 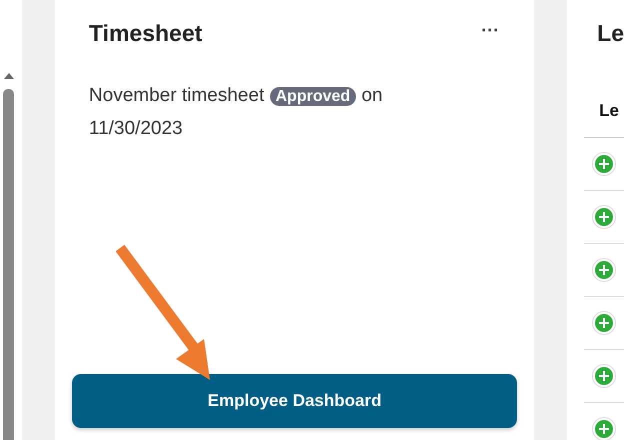 What do you see at coordinates (604, 102) in the screenshot?
I see `column-header: Le` at bounding box center [604, 102].